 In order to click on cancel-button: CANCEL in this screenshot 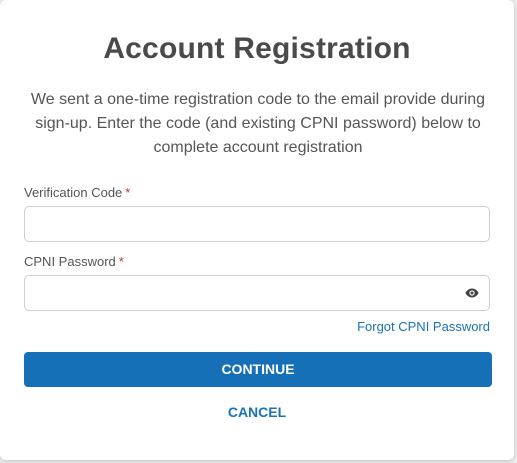, I will do `click(257, 412)`.